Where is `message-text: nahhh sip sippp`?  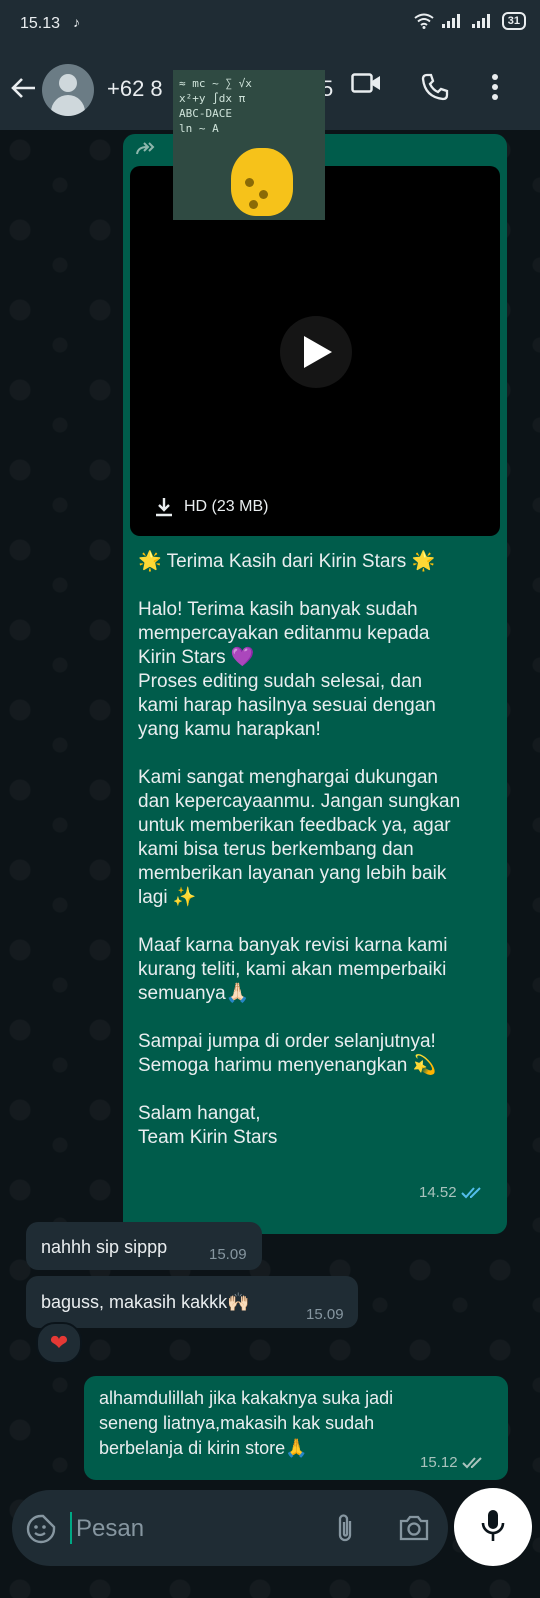
message-text: nahhh sip sippp is located at coordinates (104, 1247).